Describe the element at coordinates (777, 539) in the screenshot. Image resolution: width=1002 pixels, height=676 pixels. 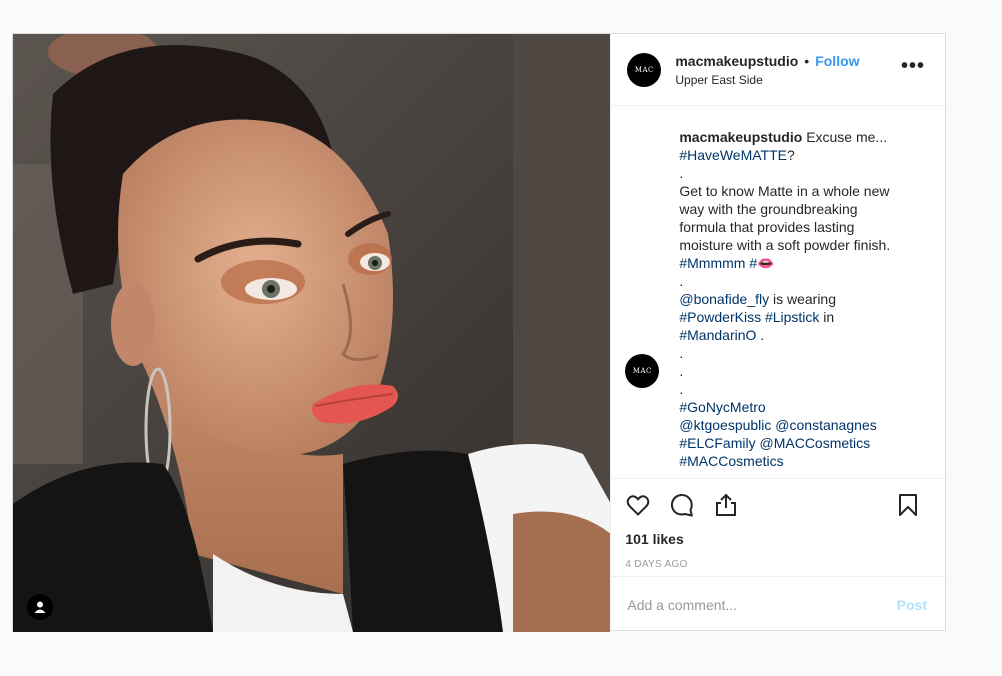
I see `likes-count: 101 likes` at that location.